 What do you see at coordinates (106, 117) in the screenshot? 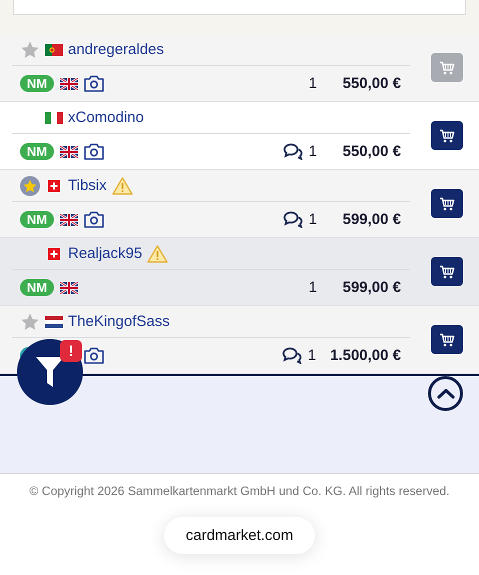
I see `seller-name: xComodino` at bounding box center [106, 117].